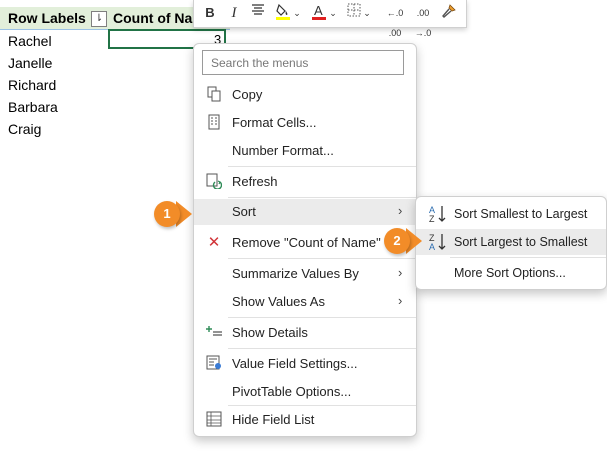  Describe the element at coordinates (283, 13) in the screenshot. I see `fill-color-icon` at that location.